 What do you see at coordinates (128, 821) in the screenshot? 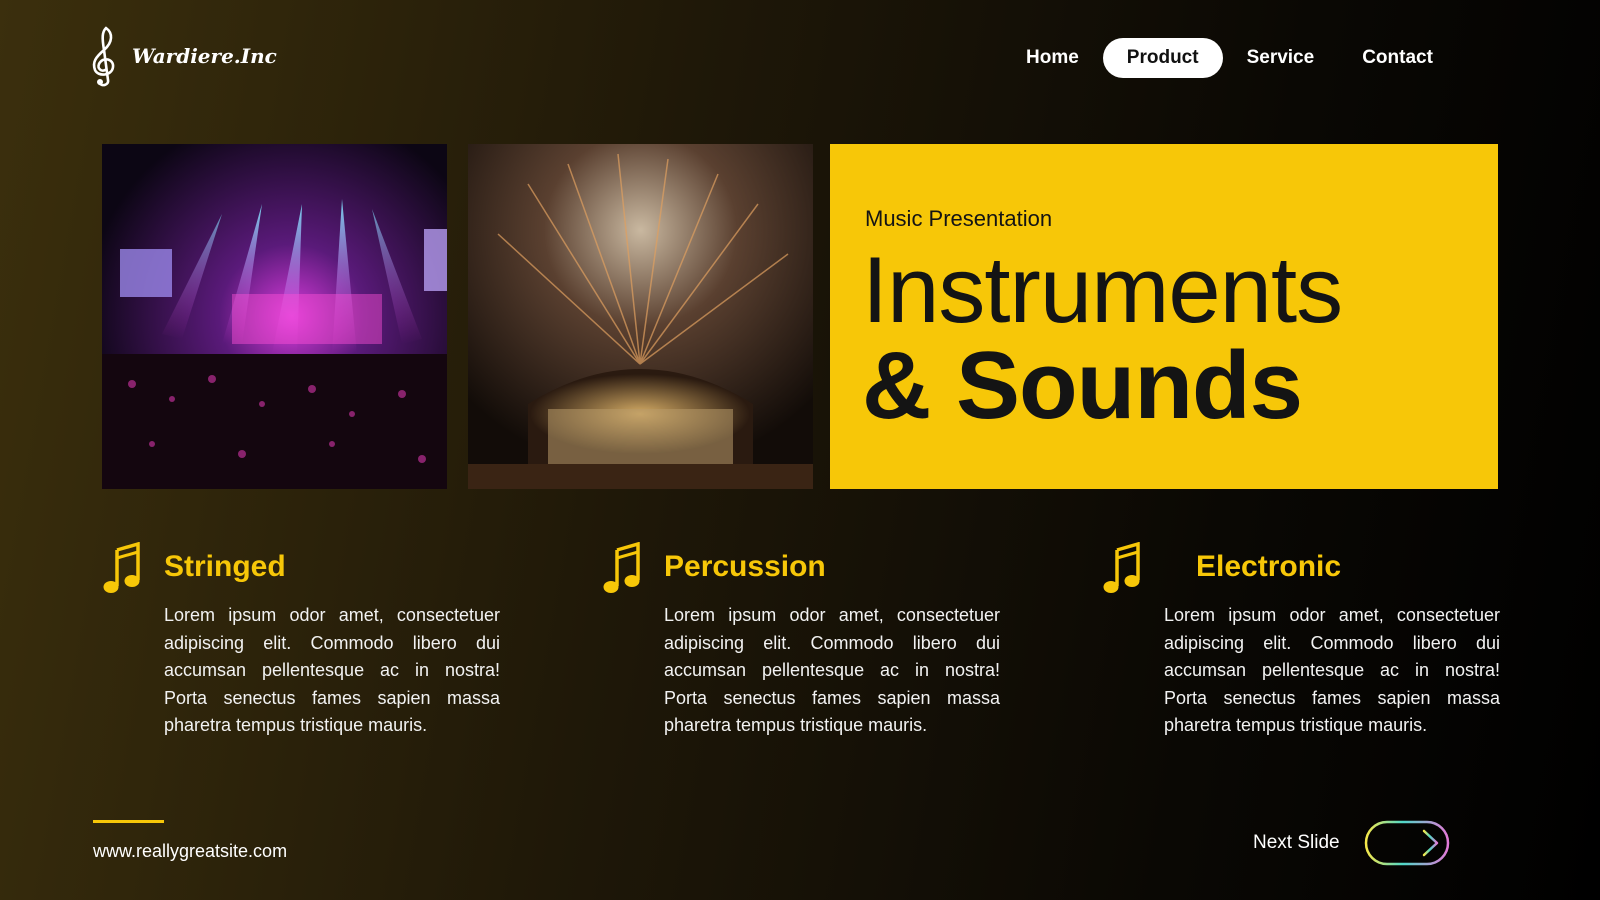
I see `accent-divider` at bounding box center [128, 821].